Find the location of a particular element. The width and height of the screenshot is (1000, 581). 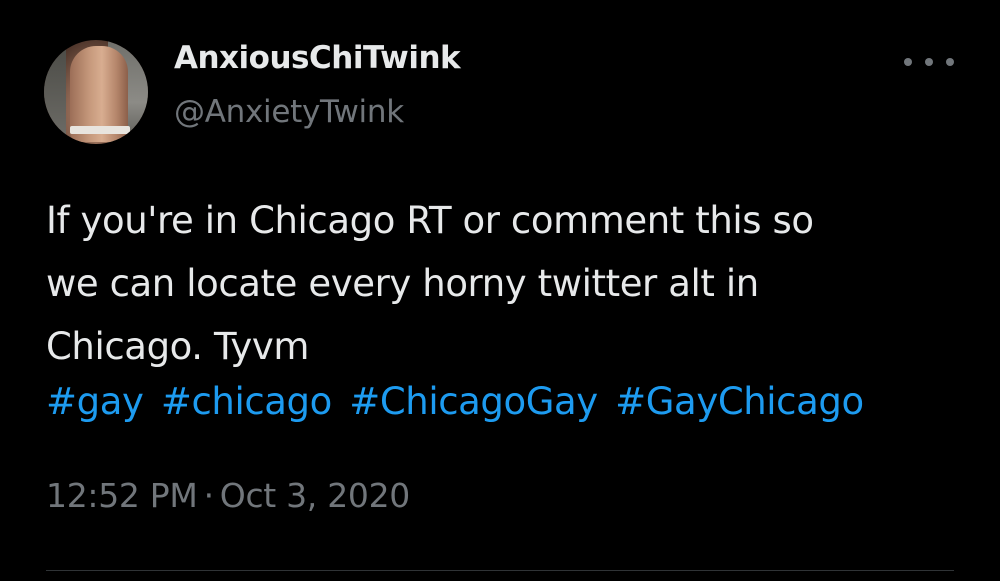

hashtag-link: #chicago is located at coordinates (246, 401).